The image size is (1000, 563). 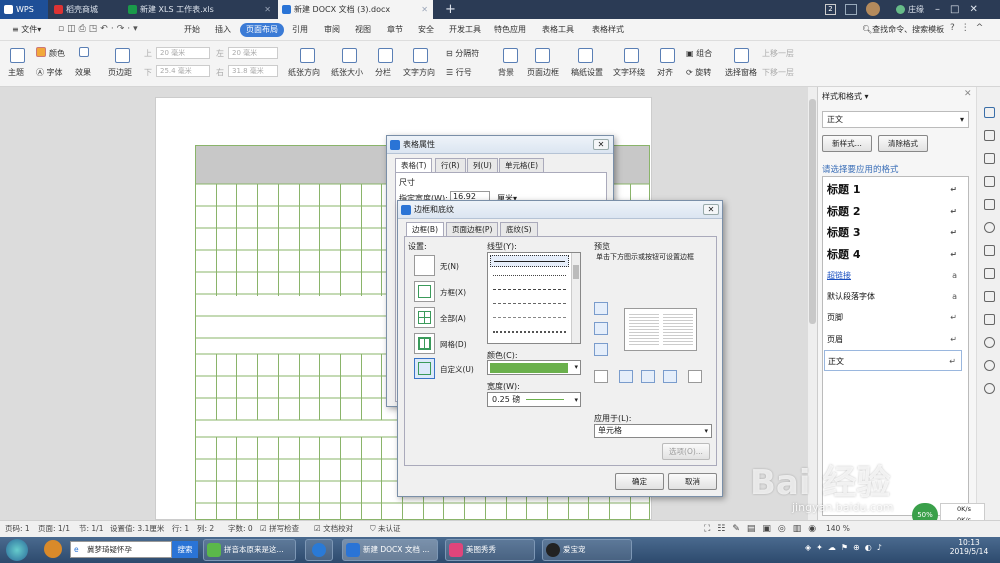 I want to click on group-button: ▣ 组合, so click(x=699, y=53).